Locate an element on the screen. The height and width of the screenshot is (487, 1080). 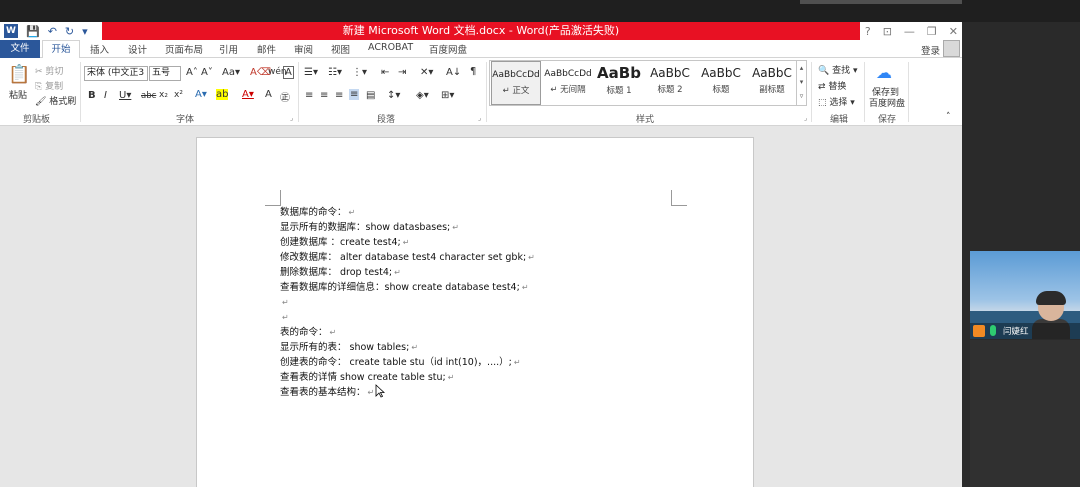
numbering-icon: ☷▾ is located at coordinates (335, 72).